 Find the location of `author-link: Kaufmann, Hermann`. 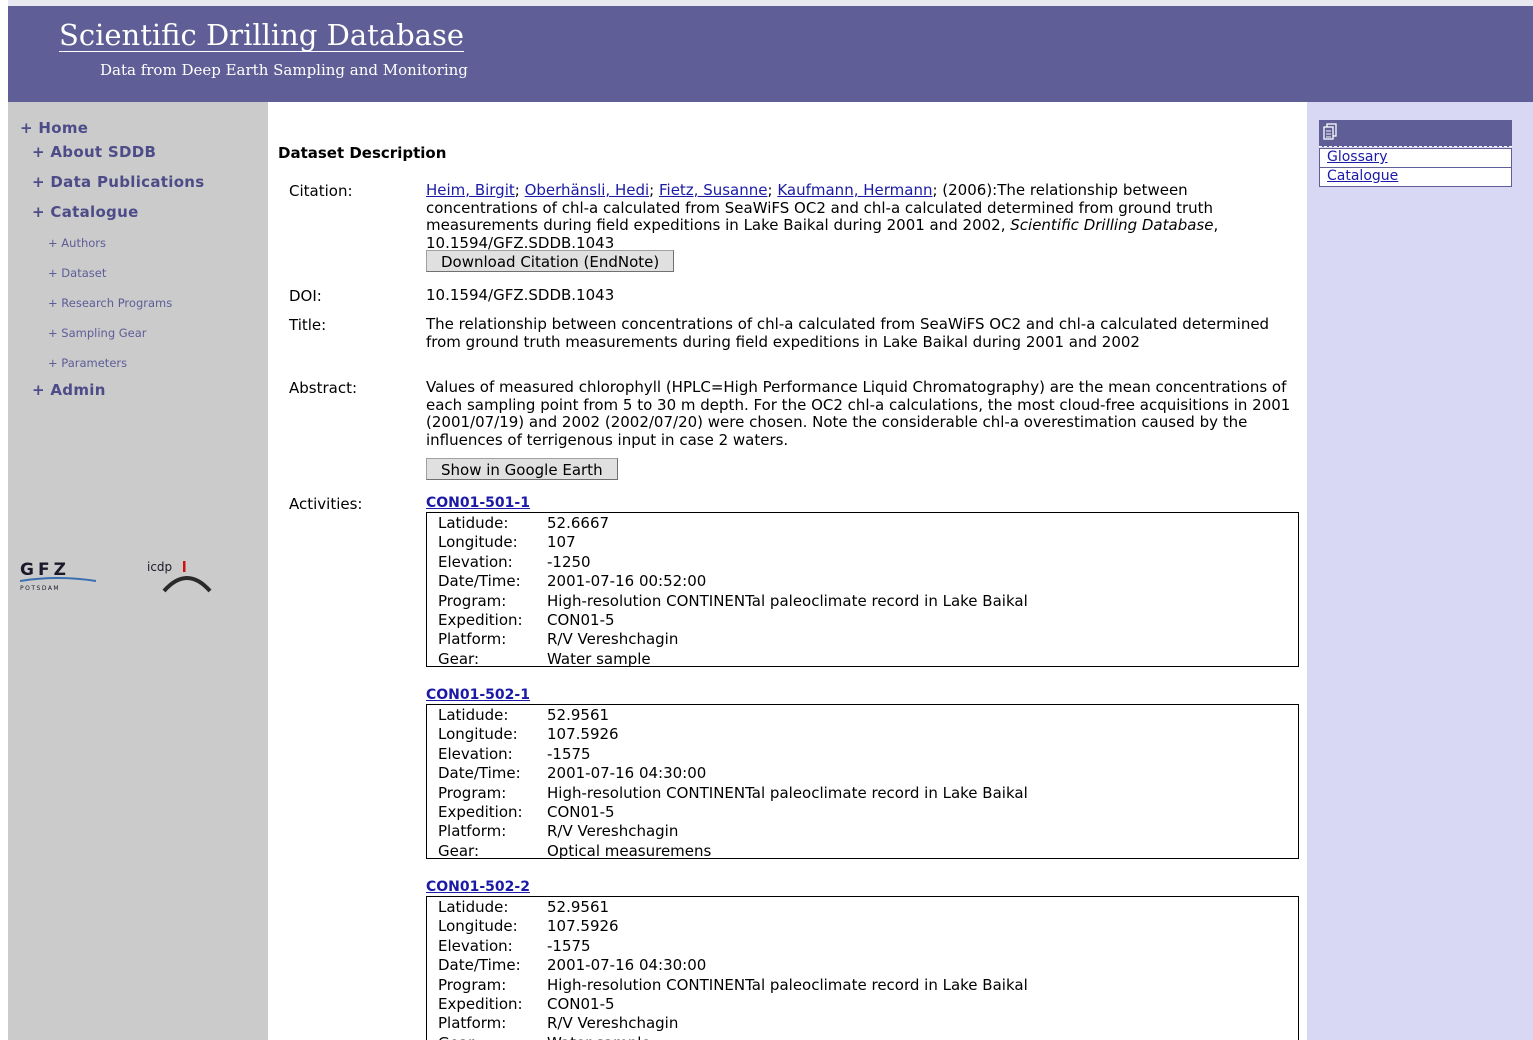

author-link: Kaufmann, Hermann is located at coordinates (854, 190).